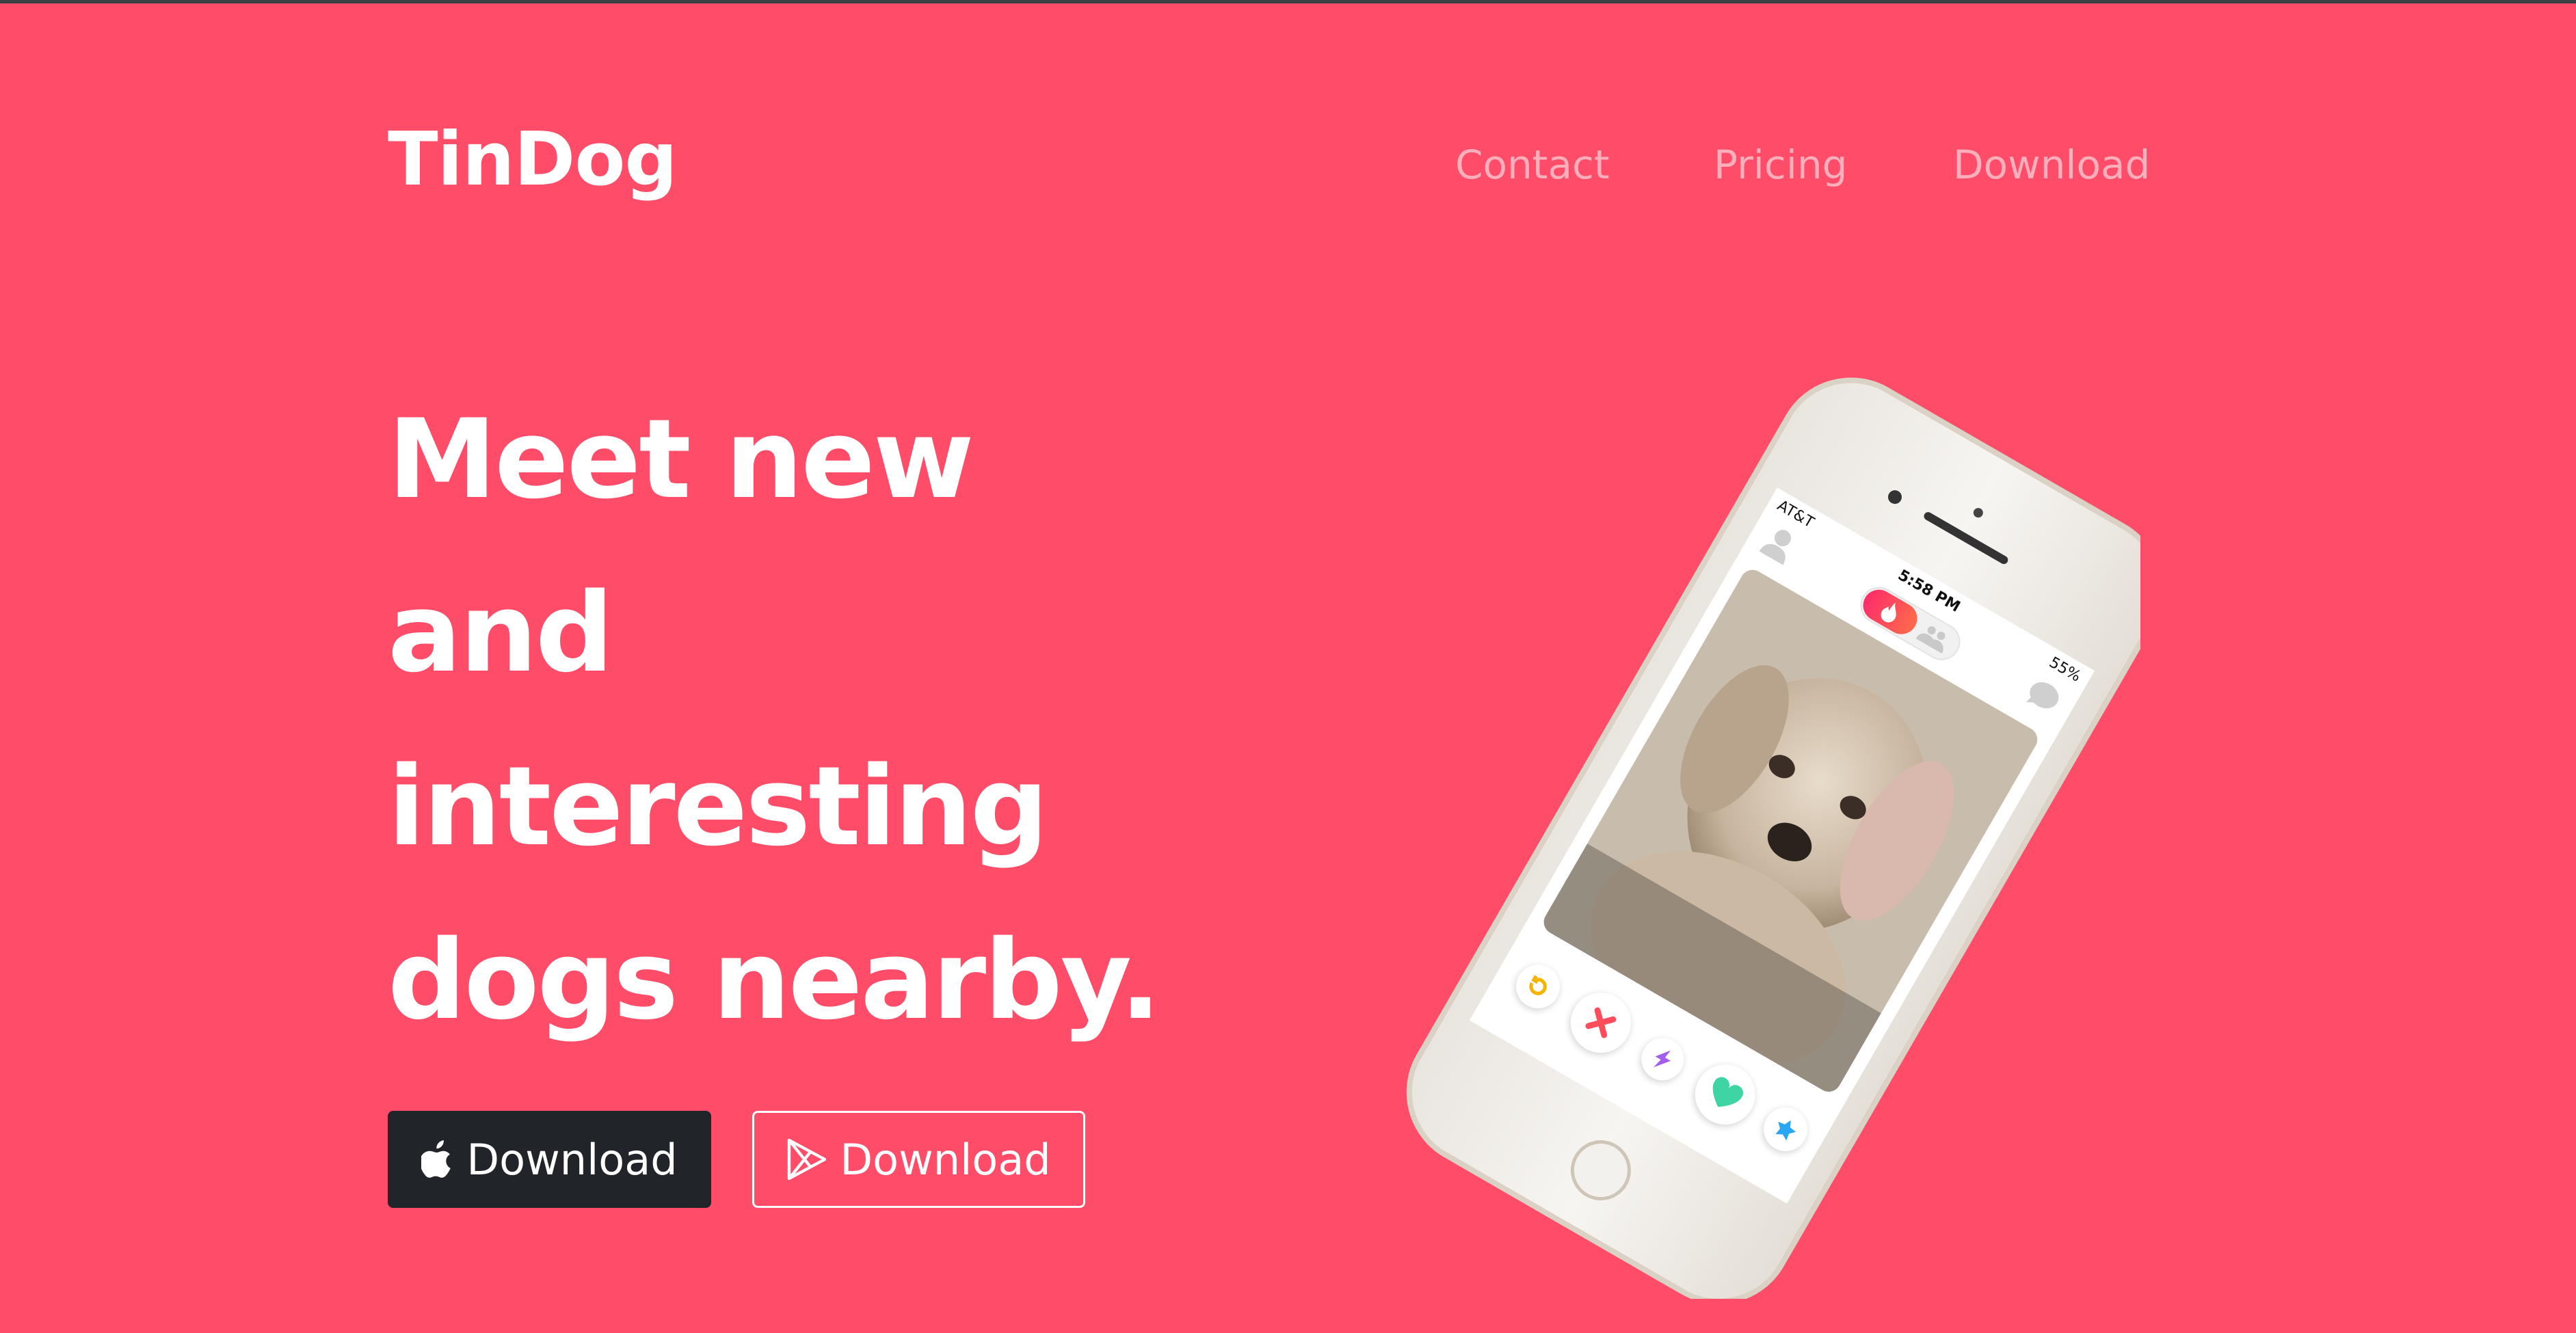  Describe the element at coordinates (1978, 513) in the screenshot. I see `phone-sensor` at that location.